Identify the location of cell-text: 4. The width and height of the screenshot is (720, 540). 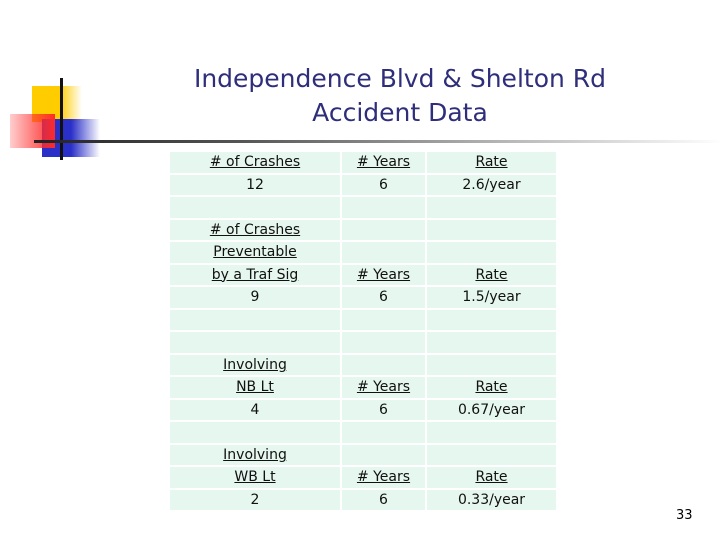
(255, 409).